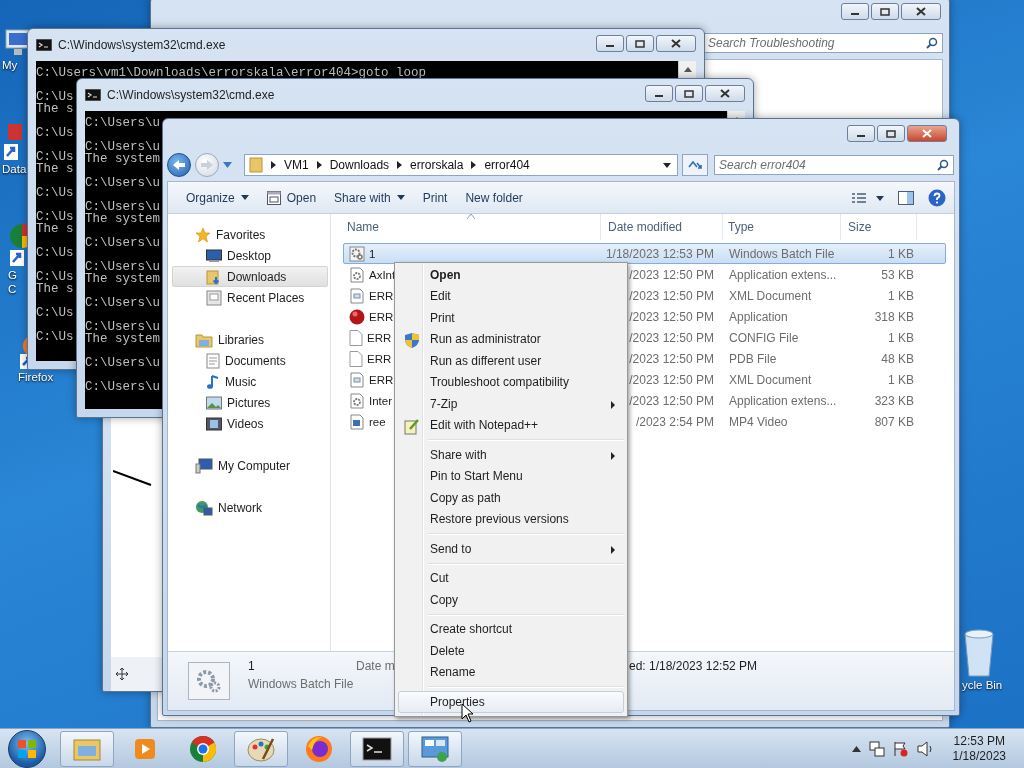 The width and height of the screenshot is (1024, 768). I want to click on console-line: The system, so click(122, 159).